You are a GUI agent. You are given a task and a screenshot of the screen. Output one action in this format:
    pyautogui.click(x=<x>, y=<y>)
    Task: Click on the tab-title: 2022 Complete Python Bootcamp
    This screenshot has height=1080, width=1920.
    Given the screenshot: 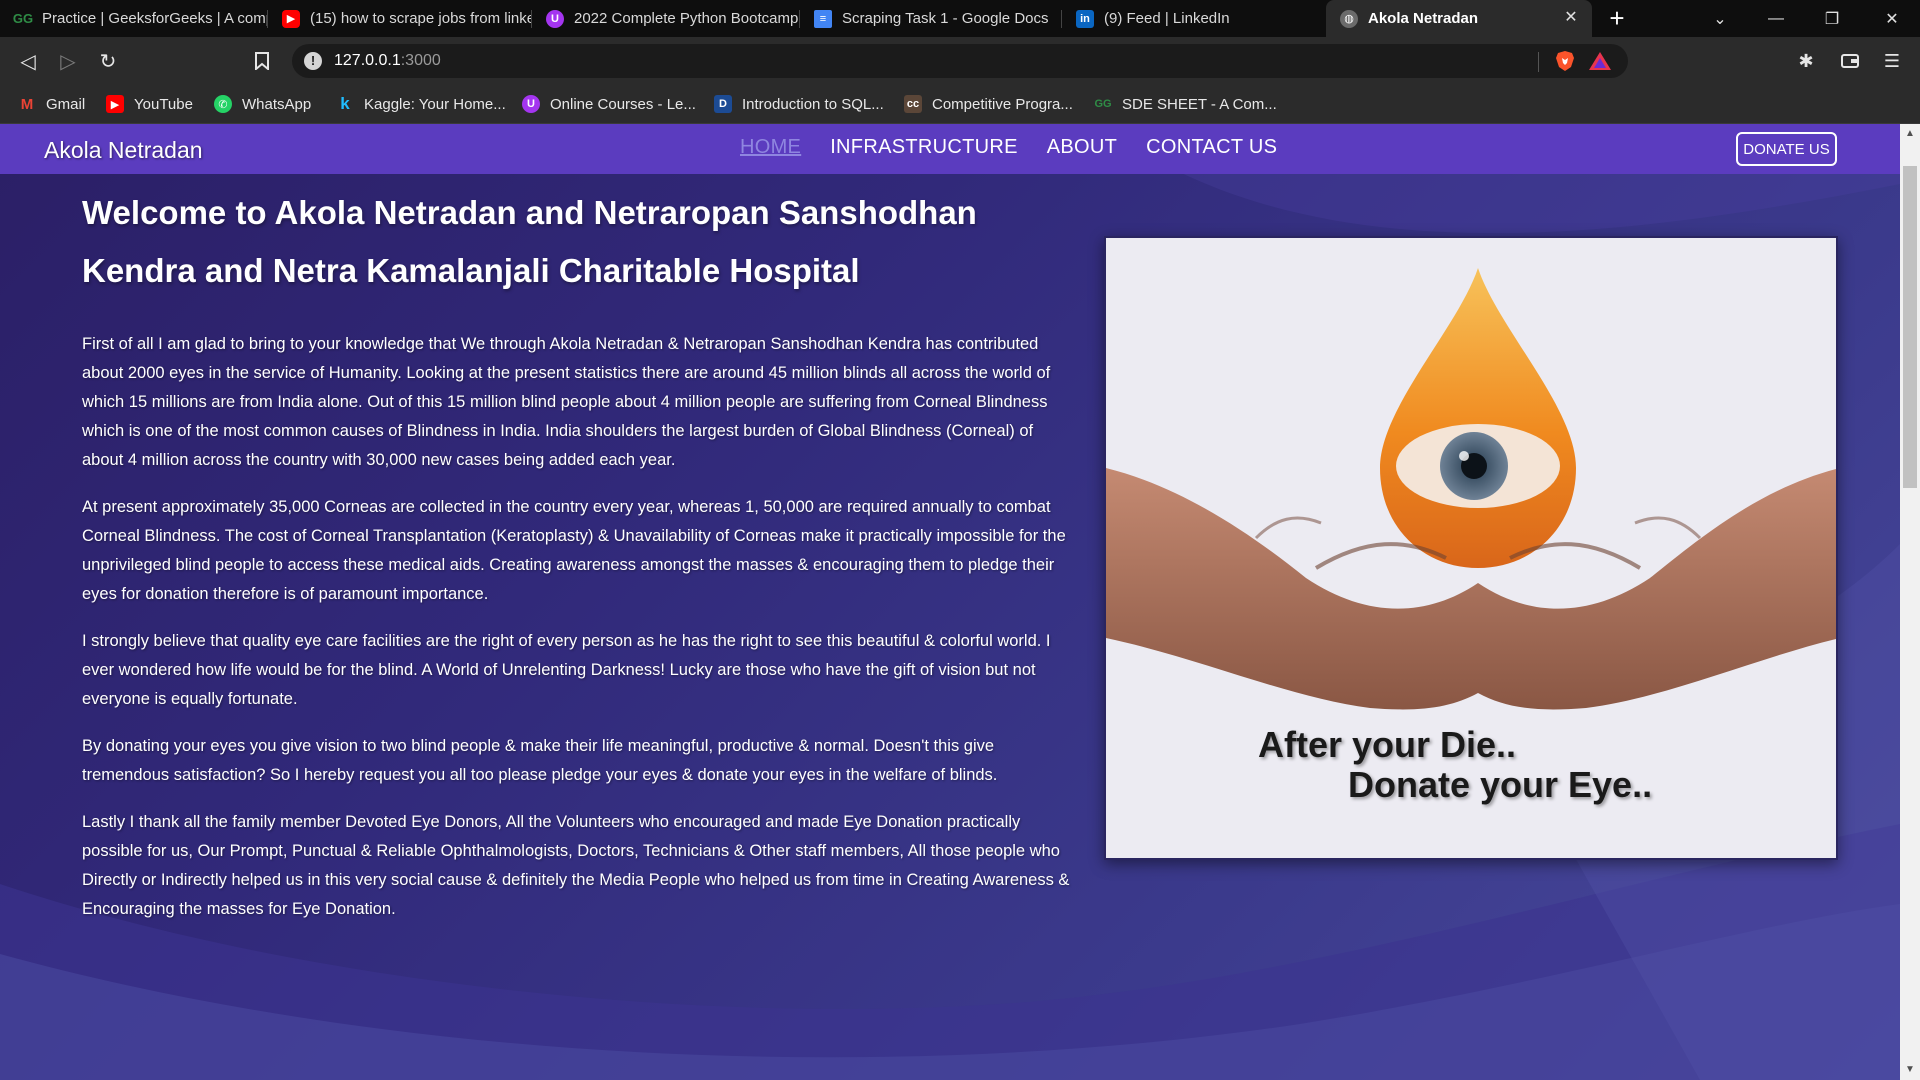 What is the action you would take?
    pyautogui.click(x=686, y=18)
    